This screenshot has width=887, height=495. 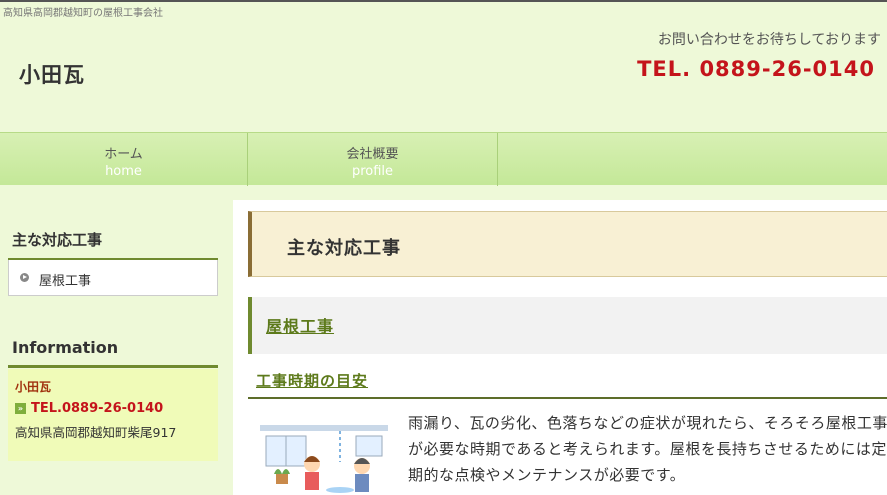 What do you see at coordinates (312, 380) in the screenshot?
I see `sub-heading-link: 工事時期の目安` at bounding box center [312, 380].